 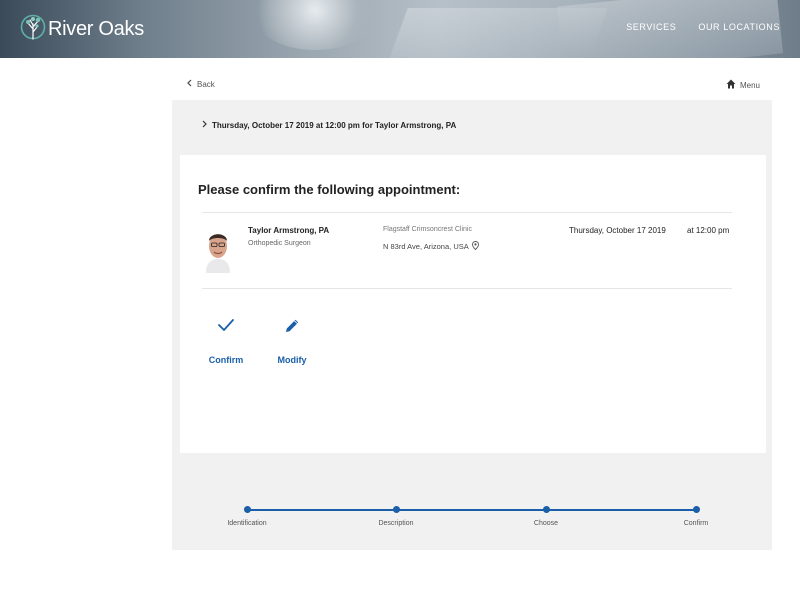 What do you see at coordinates (739, 27) in the screenshot?
I see `nav-our-locations: OUR LOCATIONS` at bounding box center [739, 27].